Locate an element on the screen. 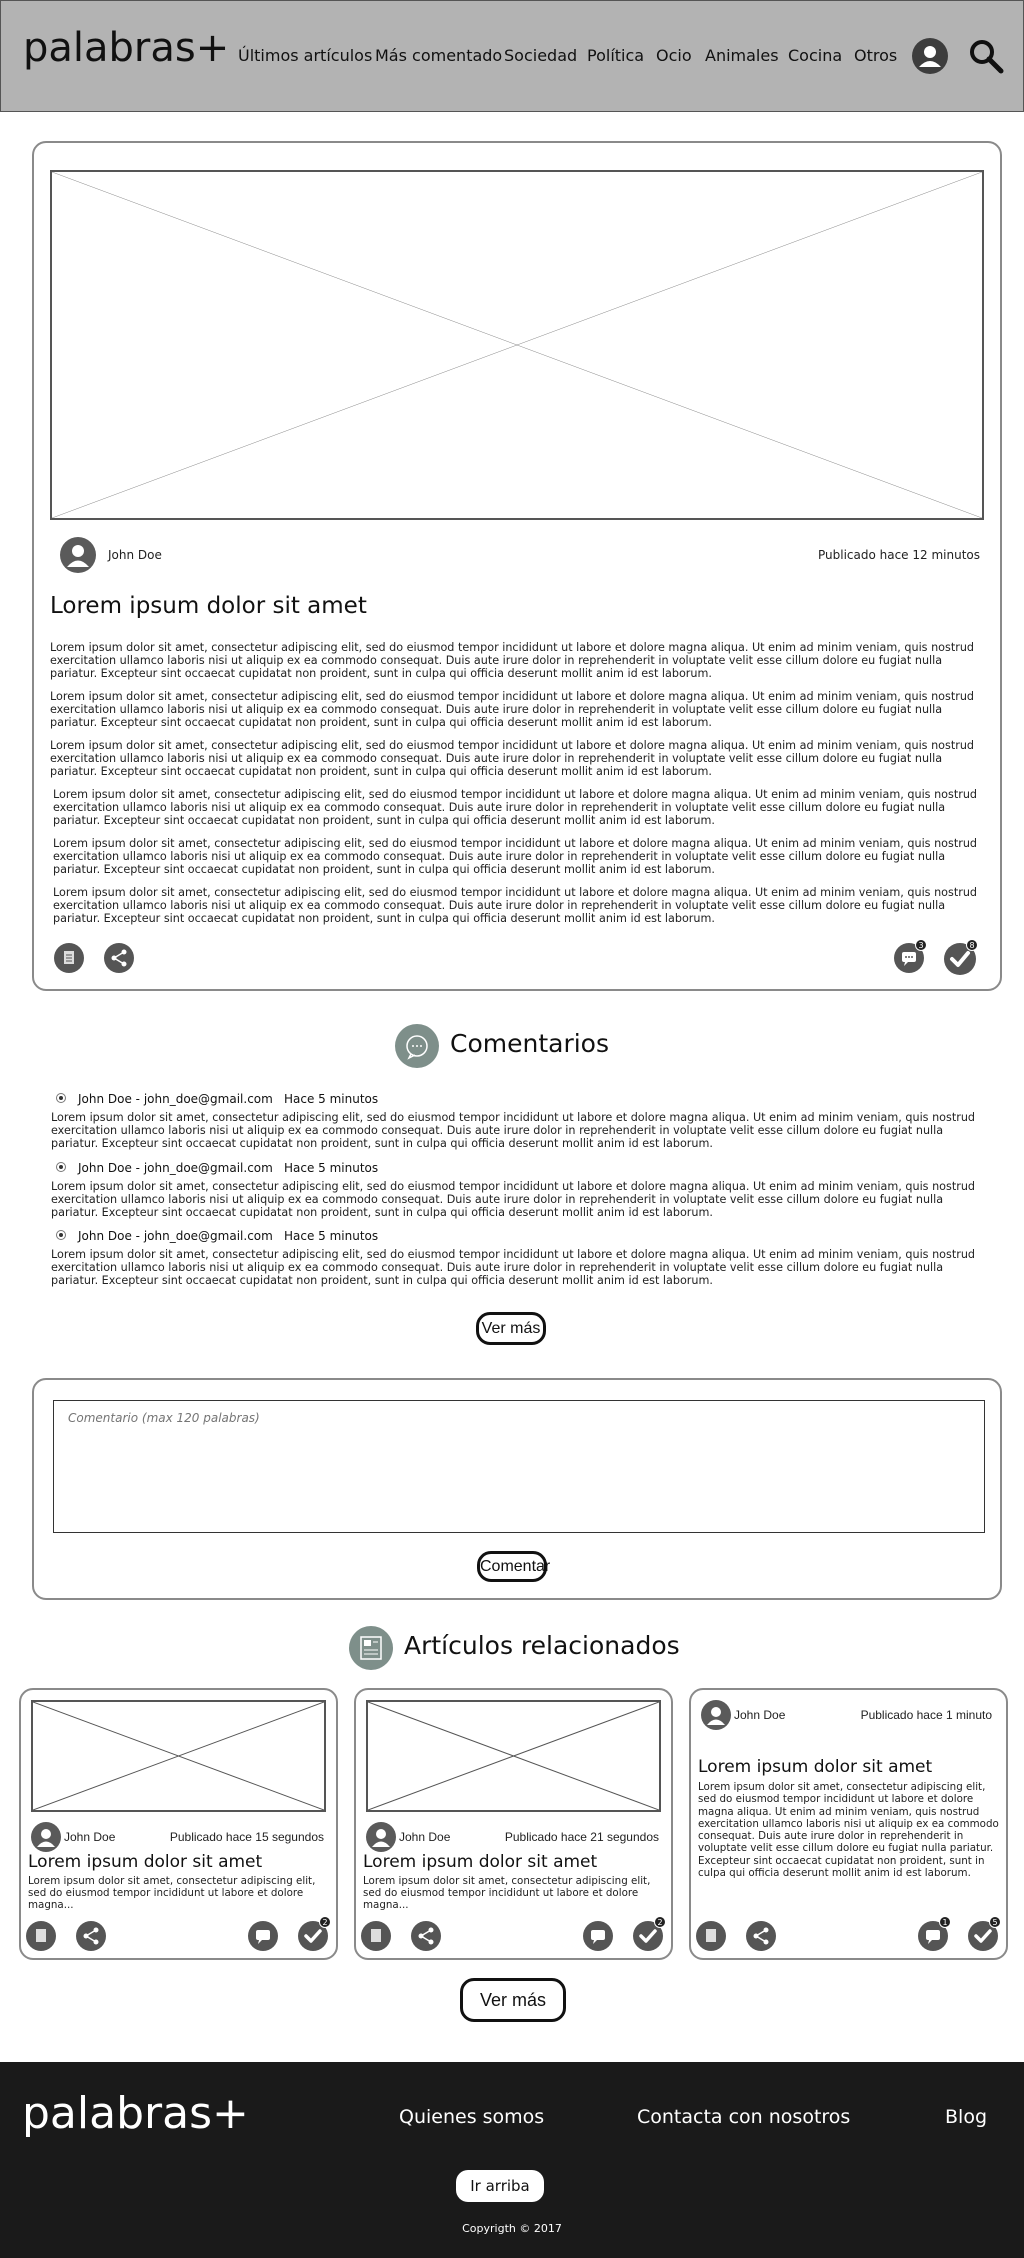 Image resolution: width=1024 pixels, height=2258 pixels. more-related-button: Ver más is located at coordinates (513, 2000).